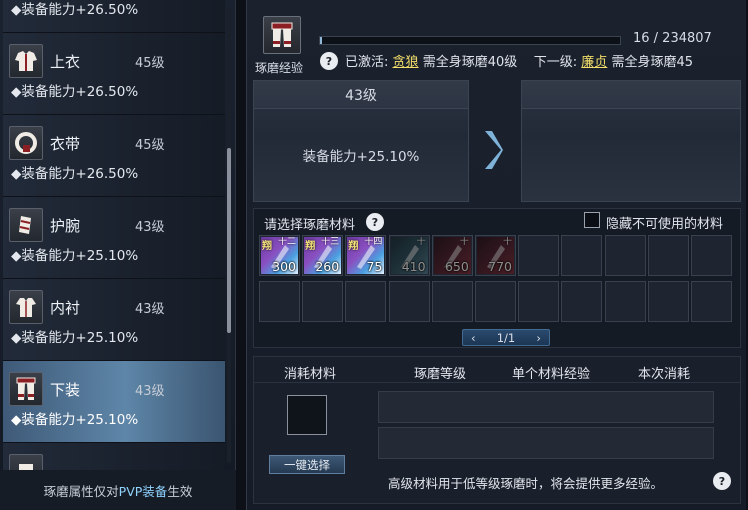 The width and height of the screenshot is (748, 510). Describe the element at coordinates (456, 266) in the screenshot. I see `material-count: 650` at that location.